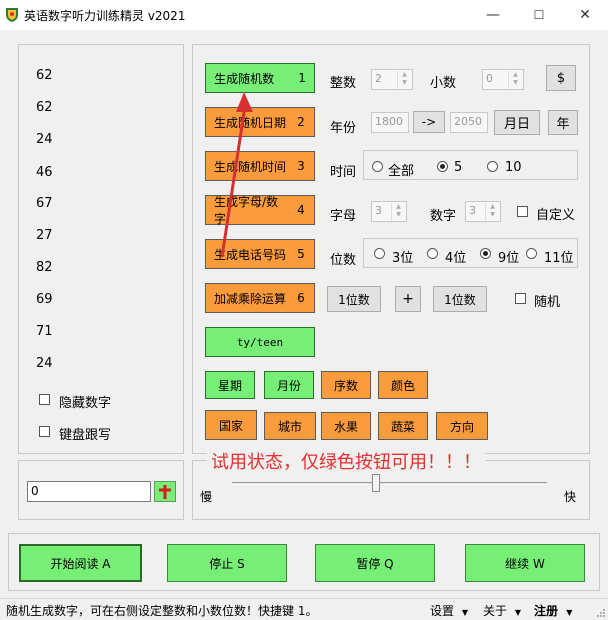  What do you see at coordinates (290, 426) in the screenshot?
I see `city-button: 城市` at bounding box center [290, 426].